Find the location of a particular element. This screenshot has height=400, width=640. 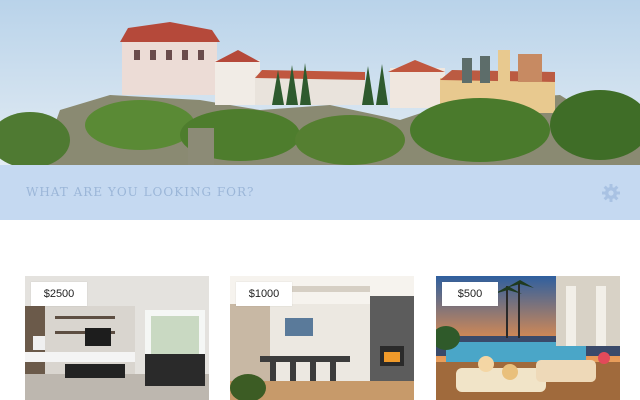

listing-card: $500 is located at coordinates (528, 338).